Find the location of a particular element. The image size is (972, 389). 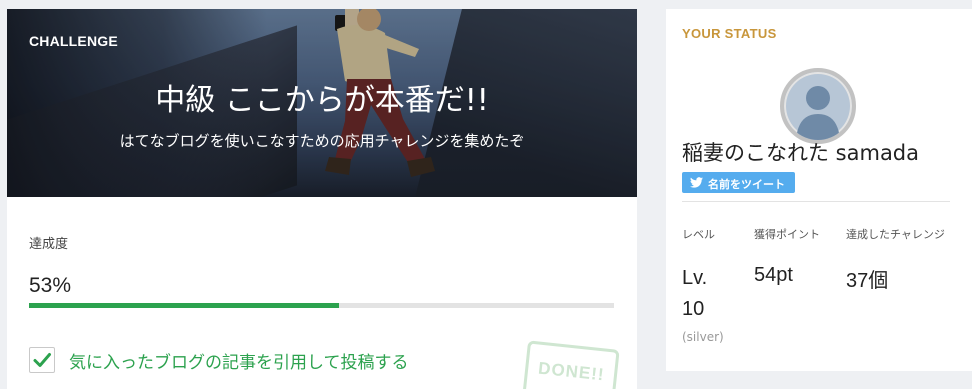

stat-level-value: 10 is located at coordinates (693, 309).